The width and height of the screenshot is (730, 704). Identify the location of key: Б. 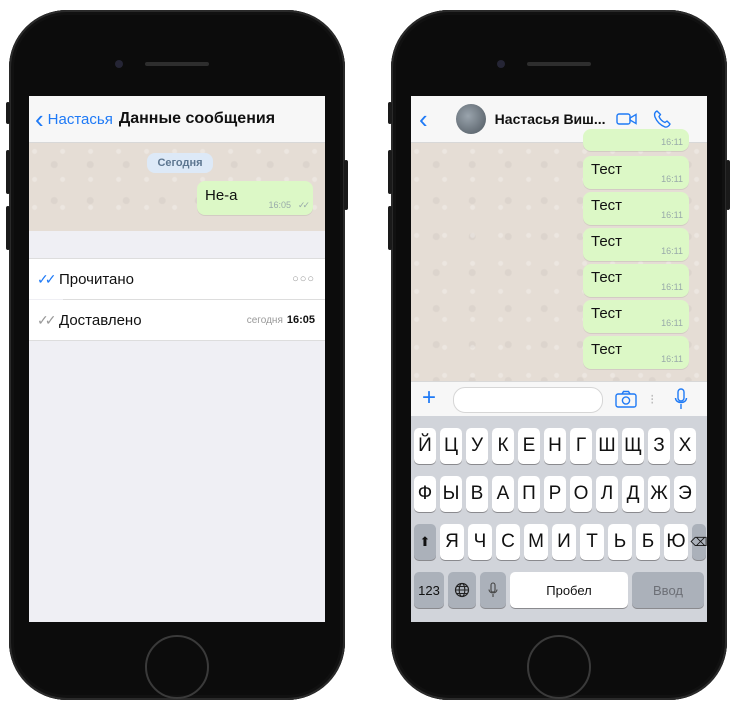
(648, 542).